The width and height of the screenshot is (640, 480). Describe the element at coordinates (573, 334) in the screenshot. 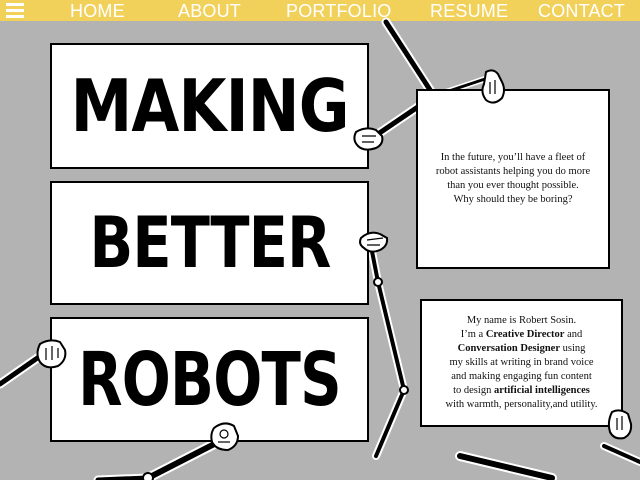

I see `bio-text: and` at that location.